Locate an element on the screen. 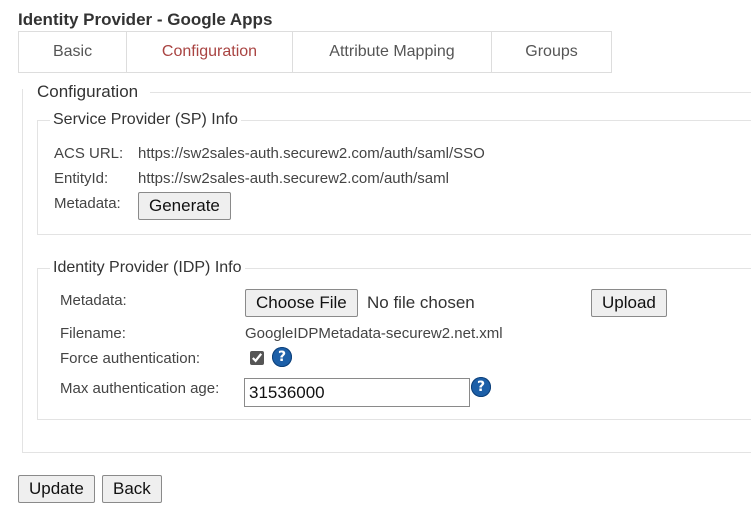 This screenshot has width=751, height=525. force-authentication-label: Force authentication: is located at coordinates (130, 358).